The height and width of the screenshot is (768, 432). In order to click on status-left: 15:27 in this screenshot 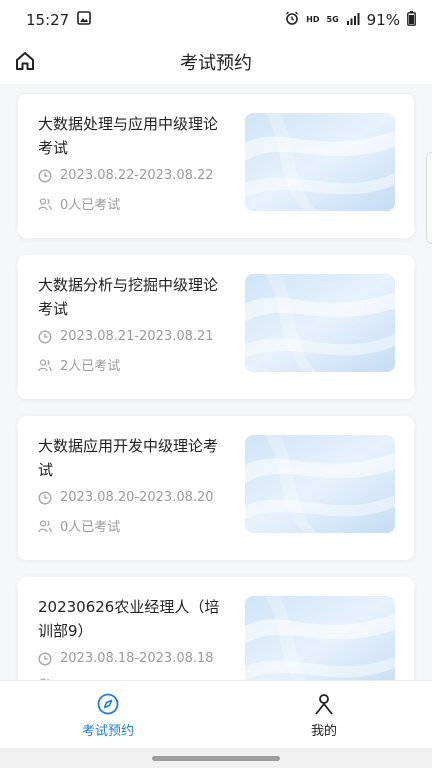, I will do `click(59, 20)`.